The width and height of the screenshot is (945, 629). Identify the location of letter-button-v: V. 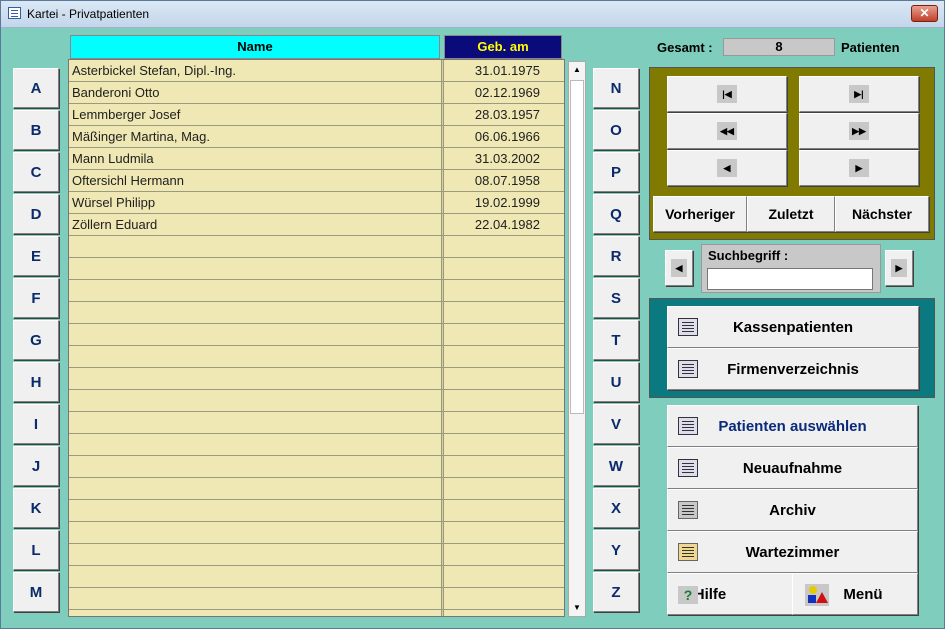
(616, 424).